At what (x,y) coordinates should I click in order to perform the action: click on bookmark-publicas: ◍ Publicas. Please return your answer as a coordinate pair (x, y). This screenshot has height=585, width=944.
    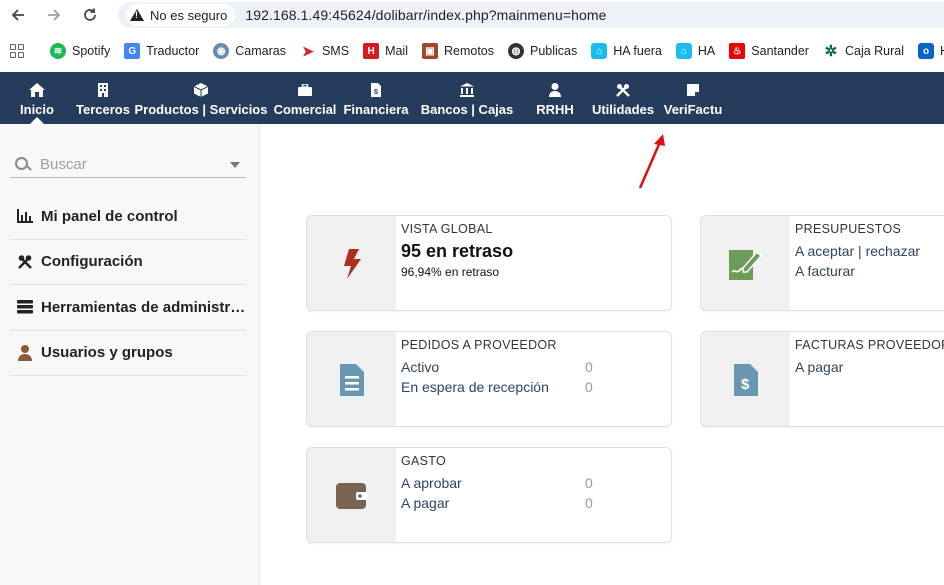
    Looking at the image, I should click on (542, 51).